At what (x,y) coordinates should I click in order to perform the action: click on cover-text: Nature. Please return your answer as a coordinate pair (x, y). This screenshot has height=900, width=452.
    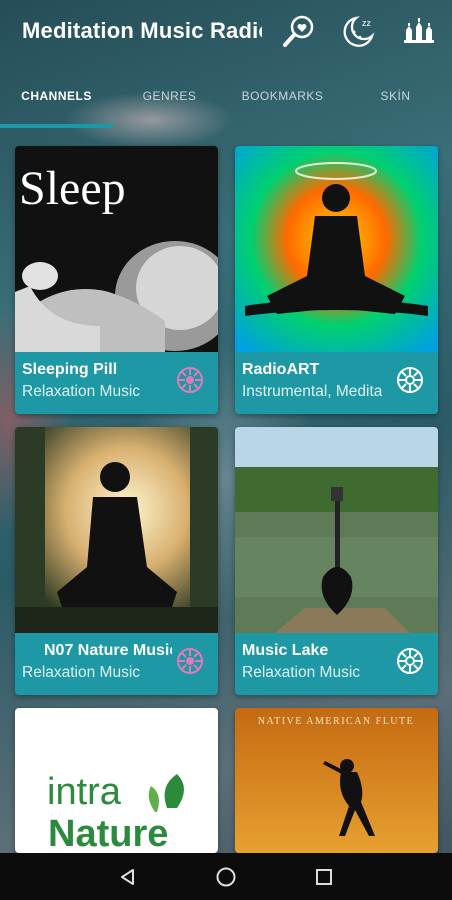
    Looking at the image, I should click on (108, 833).